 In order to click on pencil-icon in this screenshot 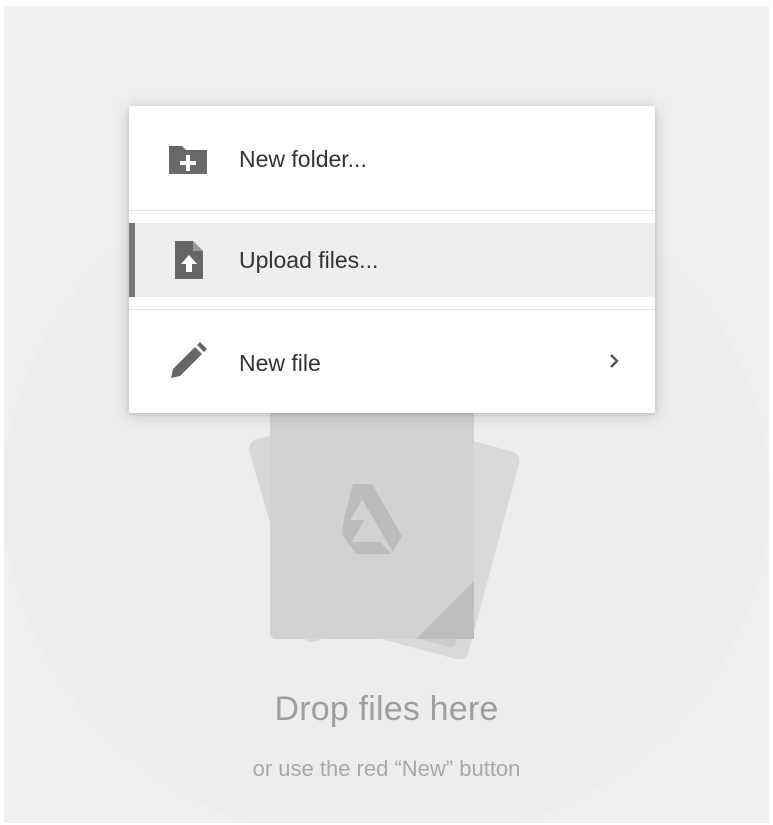, I will do `click(189, 360)`.